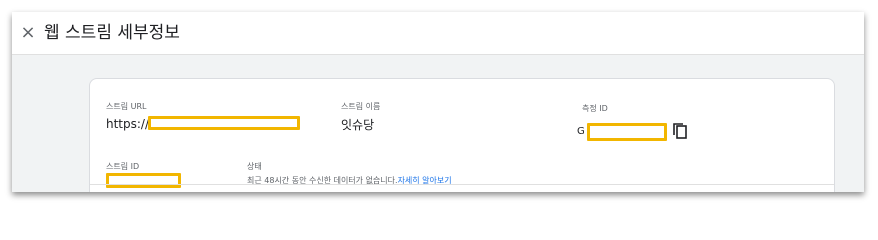 This screenshot has height=240, width=878. What do you see at coordinates (361, 106) in the screenshot?
I see `stream-name-label: 스트림 이름` at bounding box center [361, 106].